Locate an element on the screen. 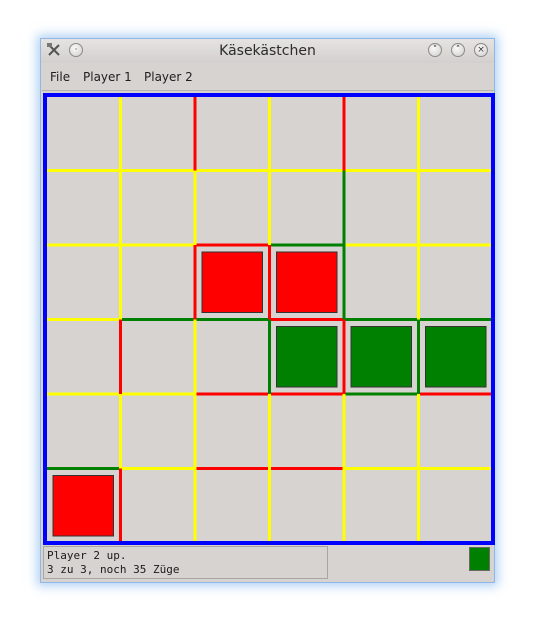 This screenshot has height=625, width=536. close-button: × is located at coordinates (481, 50).